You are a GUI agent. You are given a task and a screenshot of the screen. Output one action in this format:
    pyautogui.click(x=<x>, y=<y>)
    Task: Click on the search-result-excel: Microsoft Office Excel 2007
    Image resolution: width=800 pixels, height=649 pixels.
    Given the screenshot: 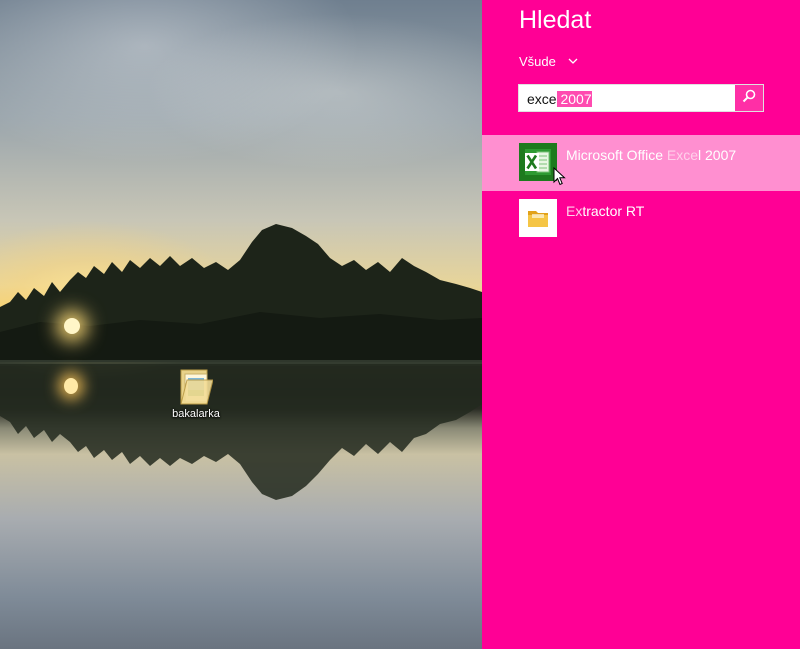 What is the action you would take?
    pyautogui.click(x=641, y=163)
    